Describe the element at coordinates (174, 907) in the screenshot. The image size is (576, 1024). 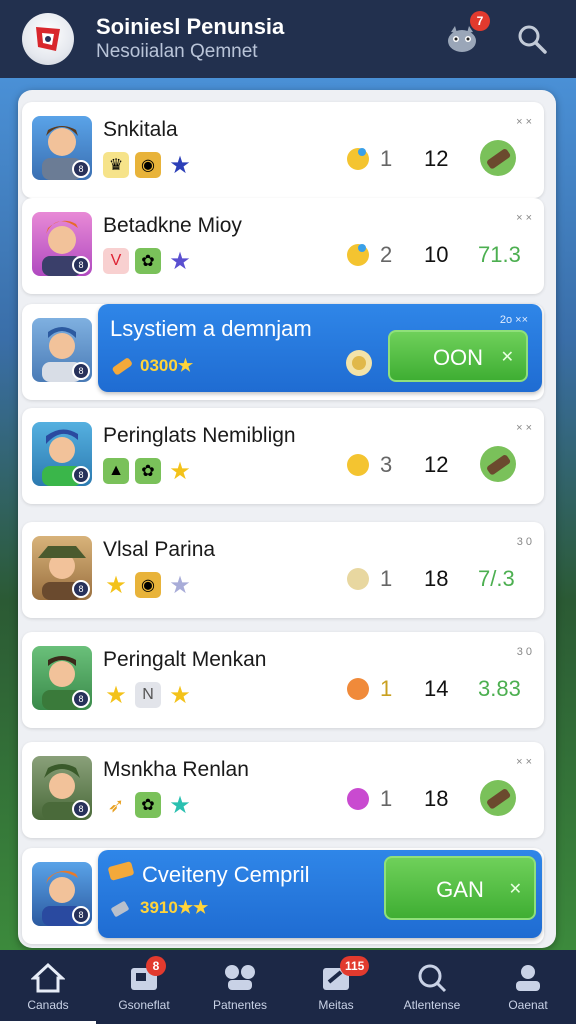
I see `featured-score: 3910★★` at that location.